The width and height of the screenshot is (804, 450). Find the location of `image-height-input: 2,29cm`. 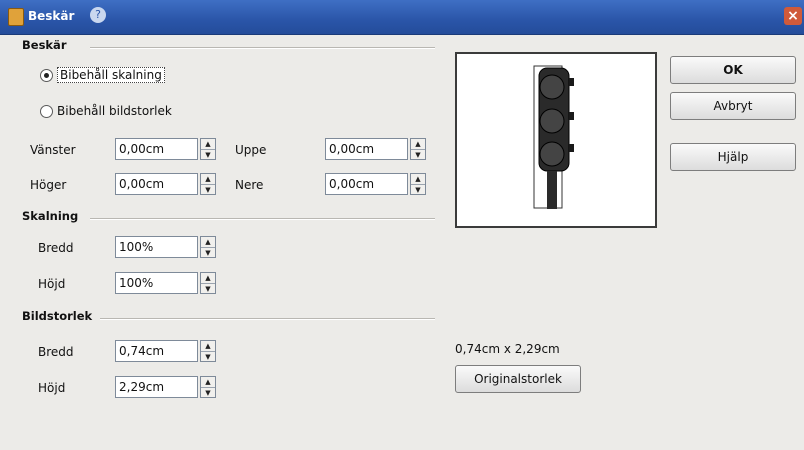

image-height-input: 2,29cm is located at coordinates (156, 387).